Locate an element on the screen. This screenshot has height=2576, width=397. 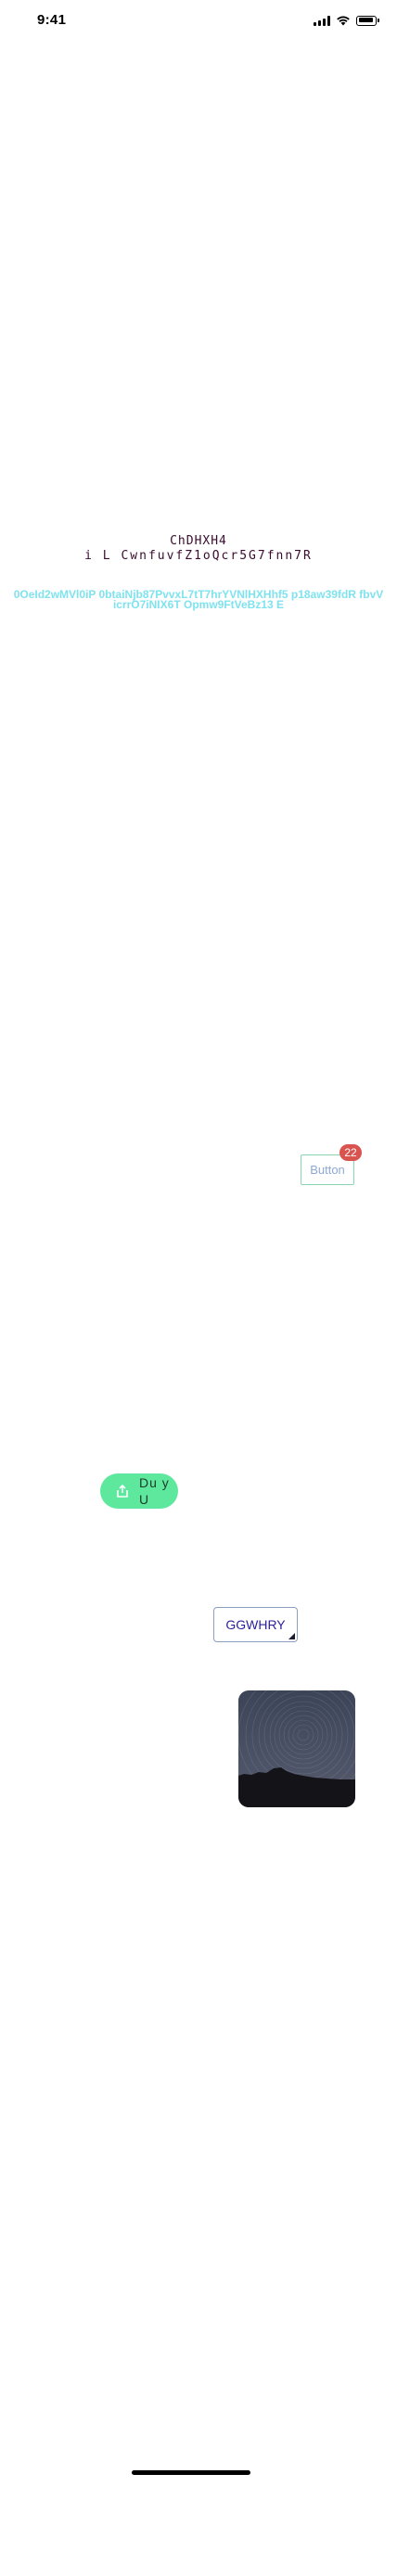
status-icons is located at coordinates (347, 20).